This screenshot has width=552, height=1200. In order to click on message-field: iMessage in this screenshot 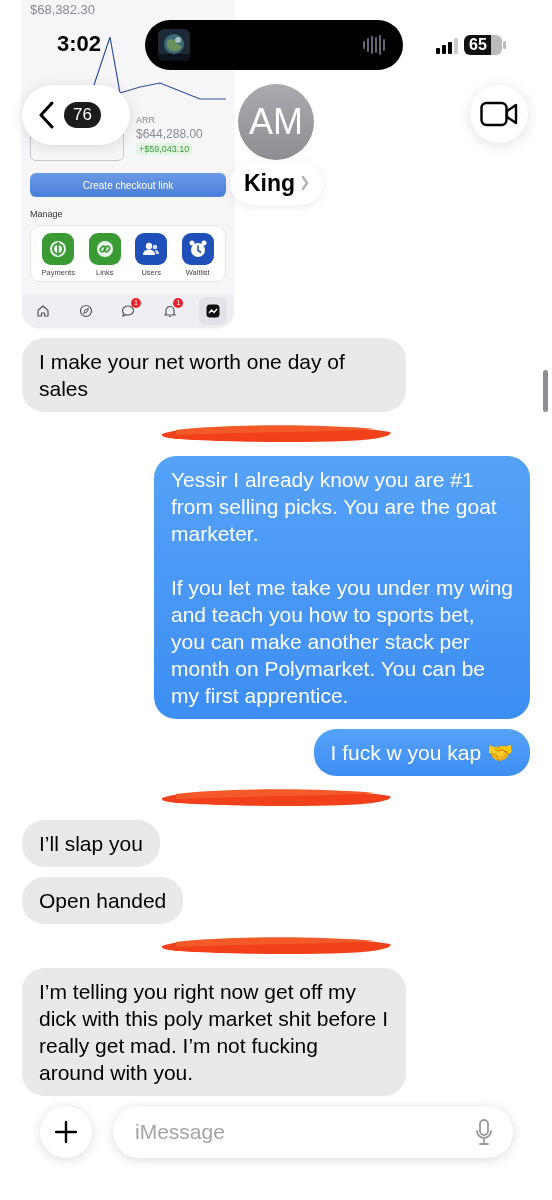, I will do `click(313, 1132)`.